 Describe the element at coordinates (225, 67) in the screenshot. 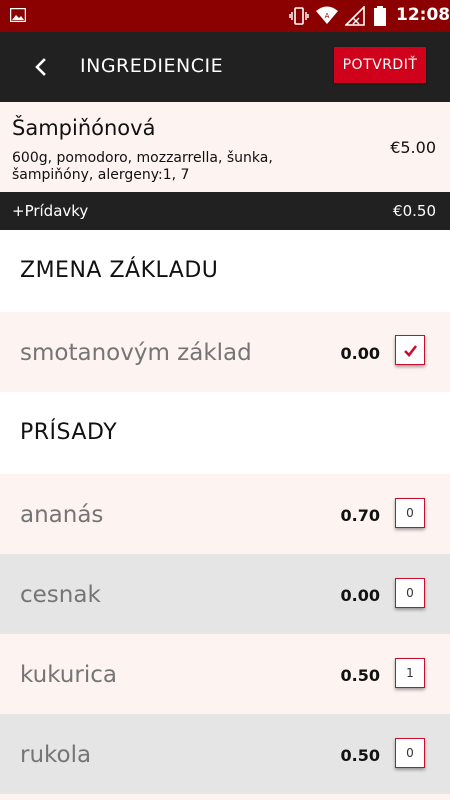

I see `app-bar: INGREDIENCIE POTVRDIŤ` at that location.